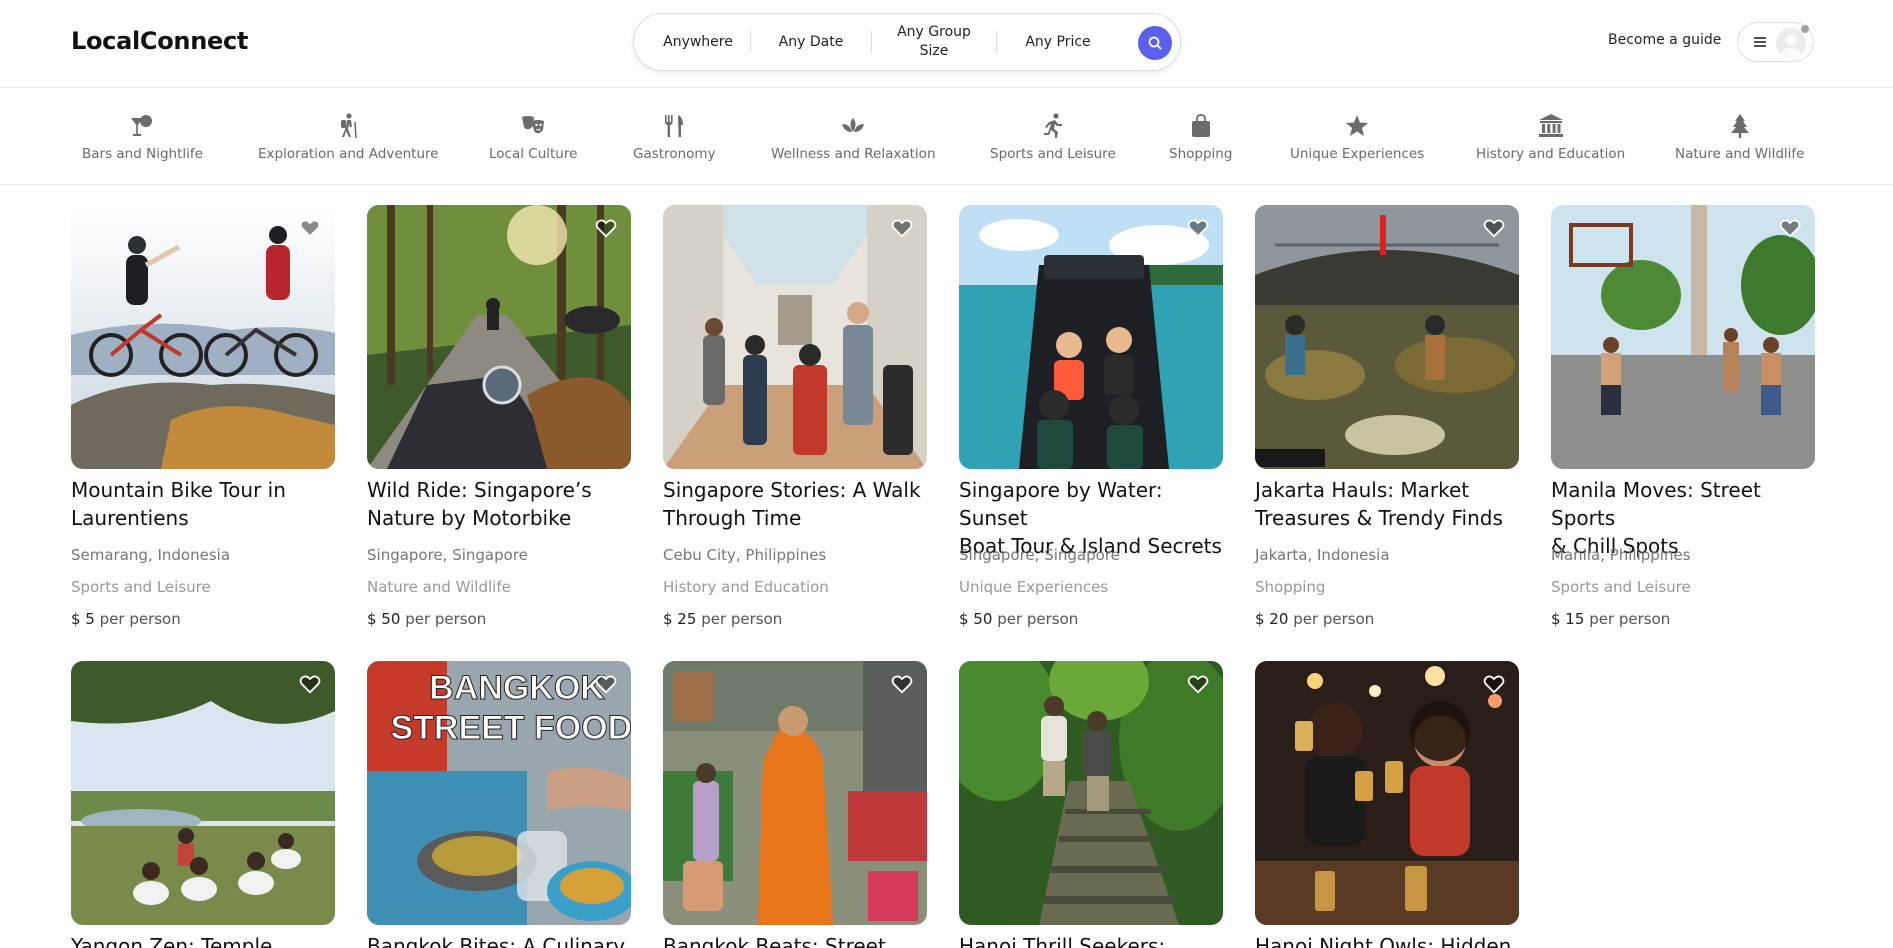  I want to click on listing-photo: BANGKOK STREET FOOD!, so click(499, 793).